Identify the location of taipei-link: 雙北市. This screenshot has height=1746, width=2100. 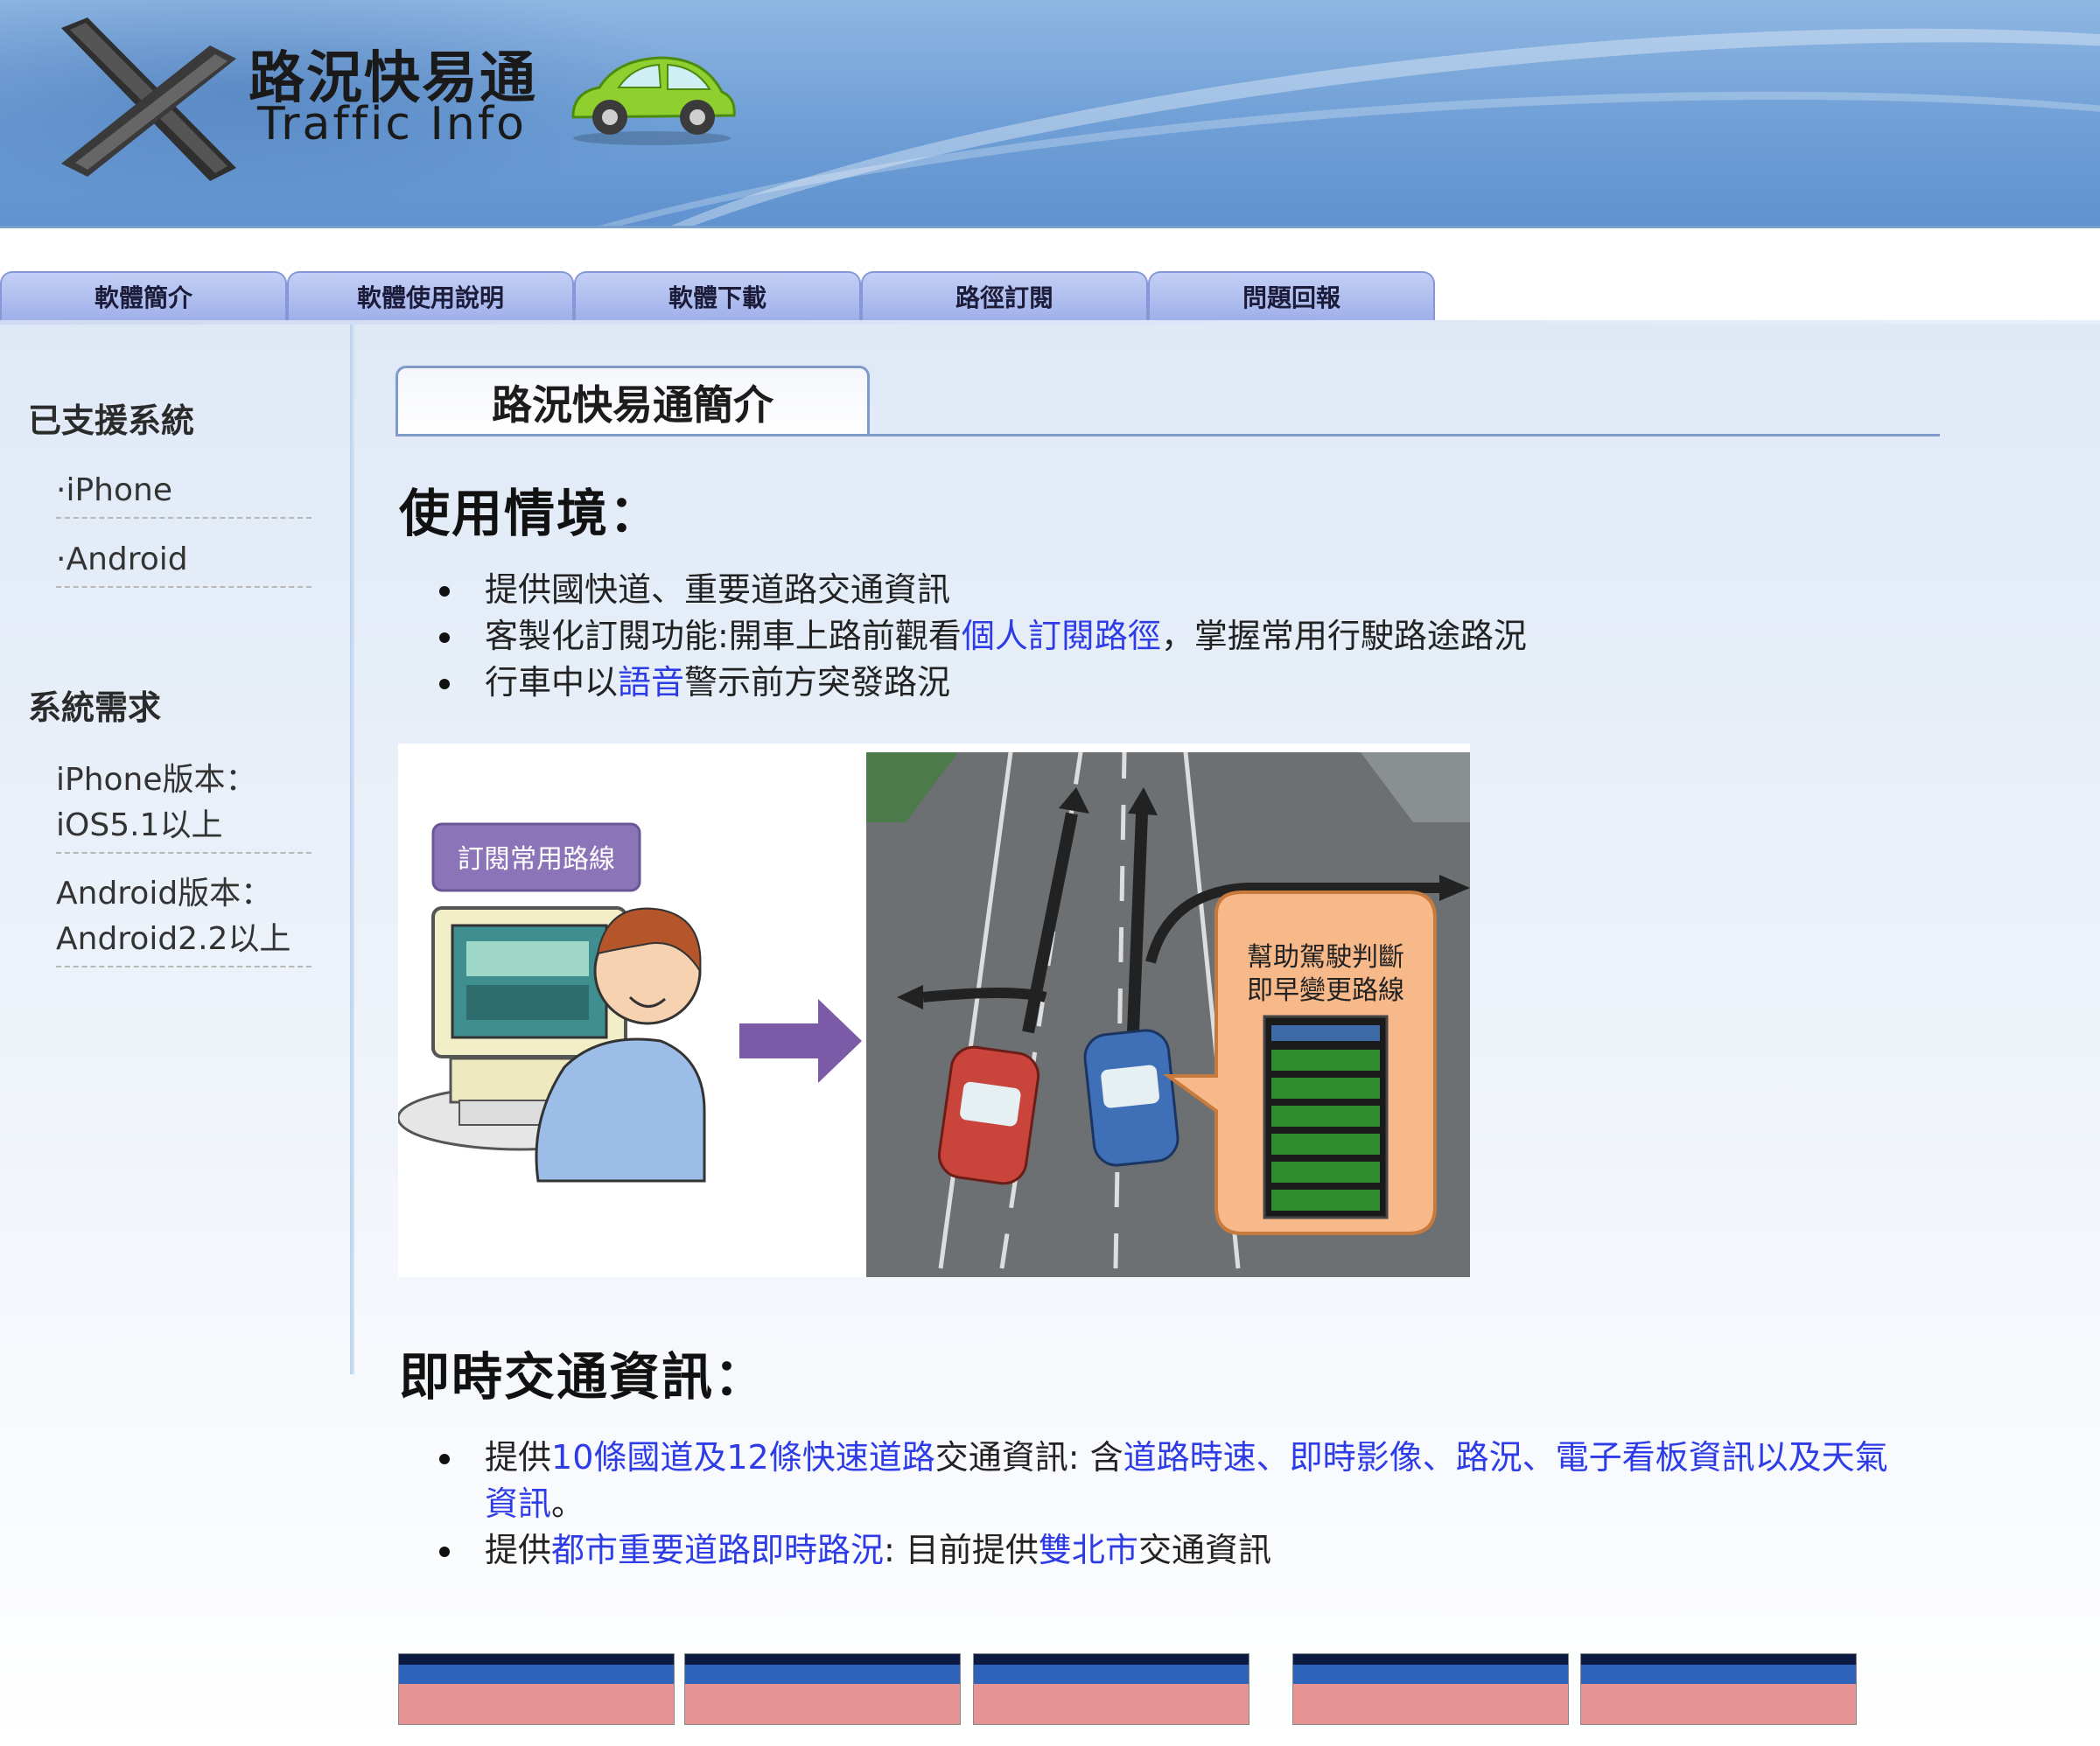
(1088, 1550).